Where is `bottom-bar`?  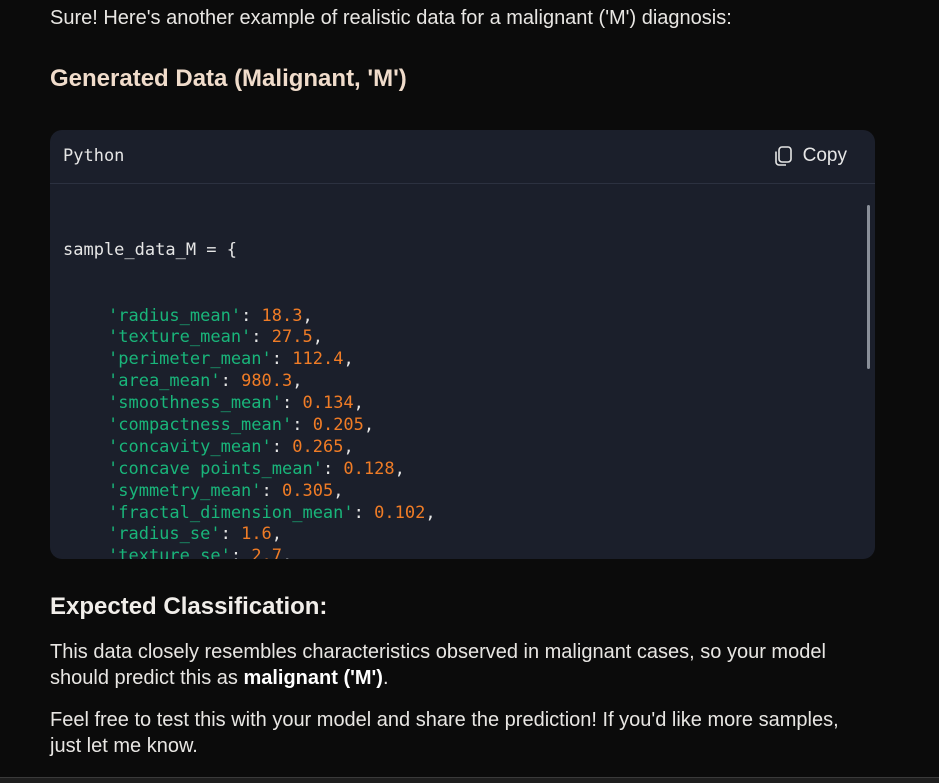 bottom-bar is located at coordinates (469, 780).